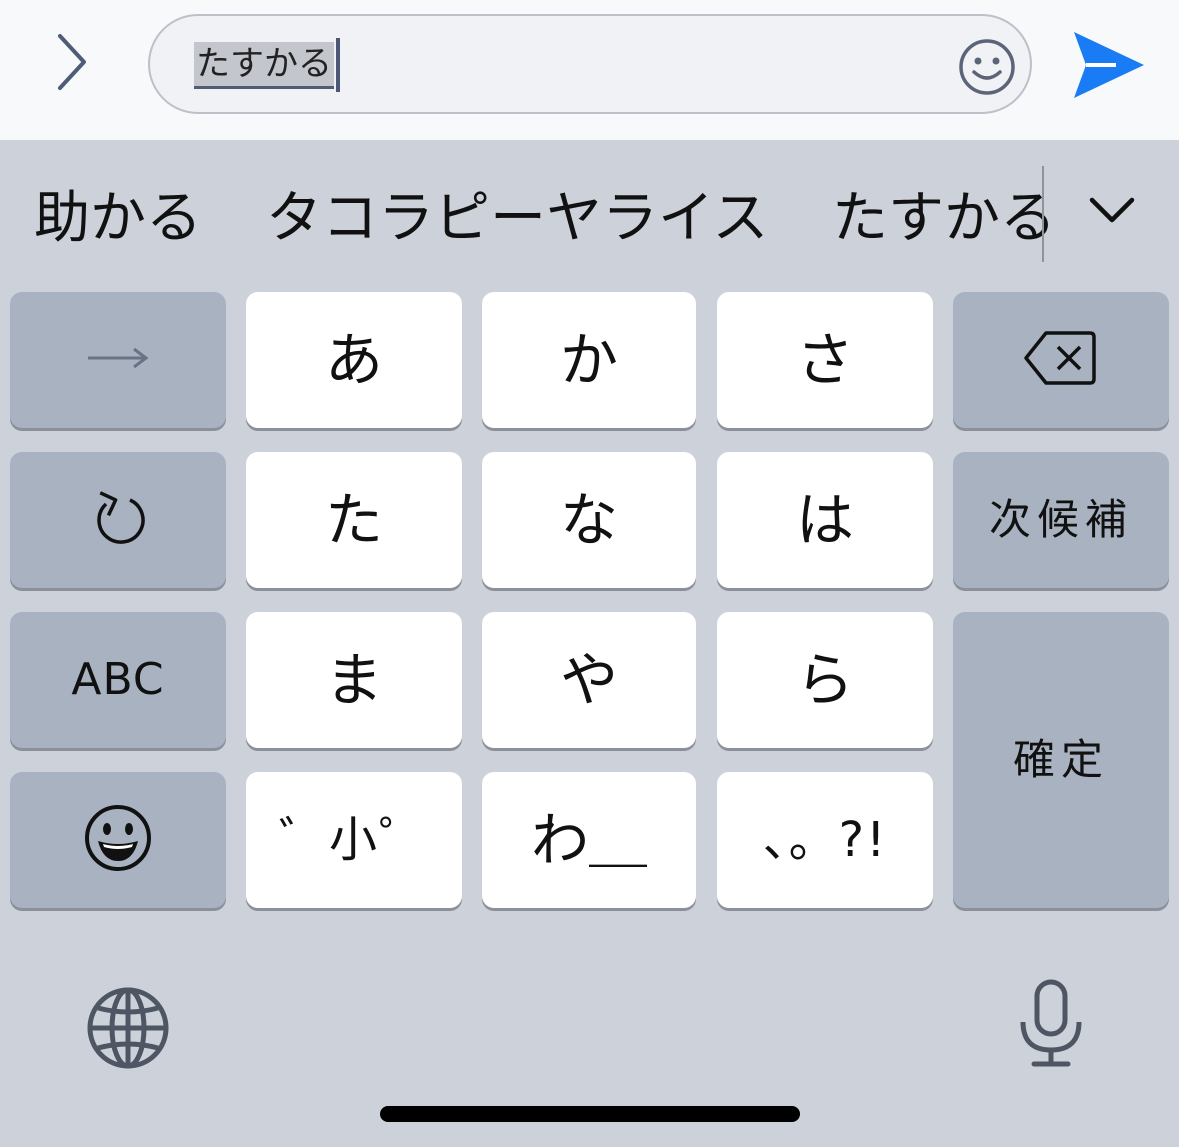 This screenshot has width=1179, height=1147. I want to click on backspace-icon, so click(1061, 360).